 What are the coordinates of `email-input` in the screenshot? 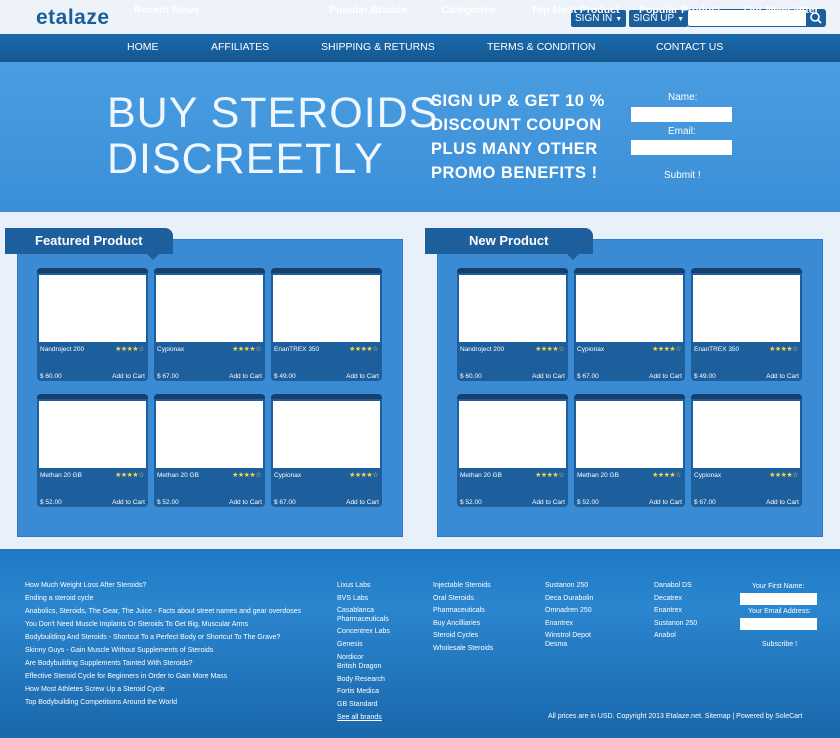 It's located at (681, 147).